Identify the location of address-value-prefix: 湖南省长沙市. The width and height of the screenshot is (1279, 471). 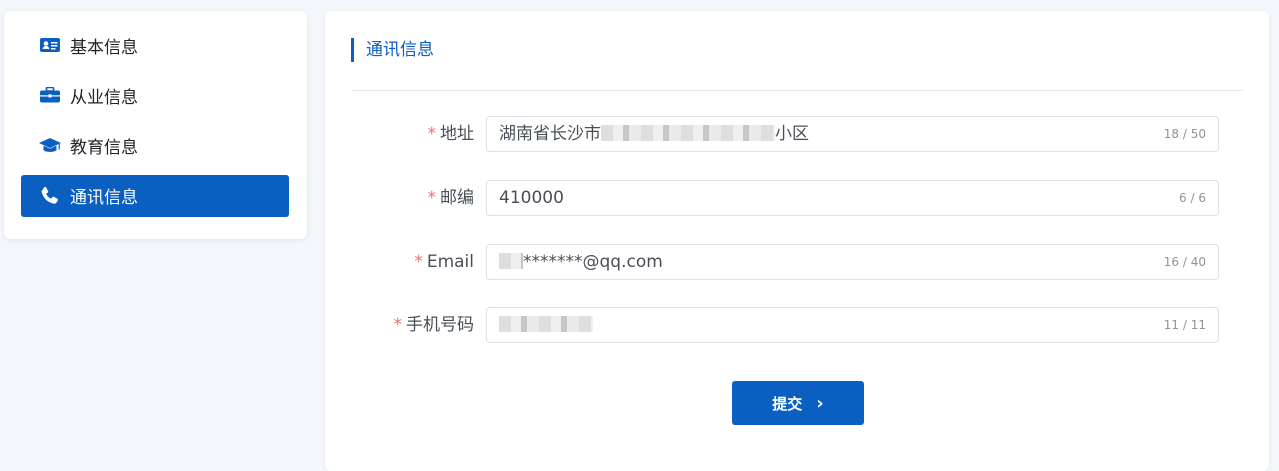
(550, 134).